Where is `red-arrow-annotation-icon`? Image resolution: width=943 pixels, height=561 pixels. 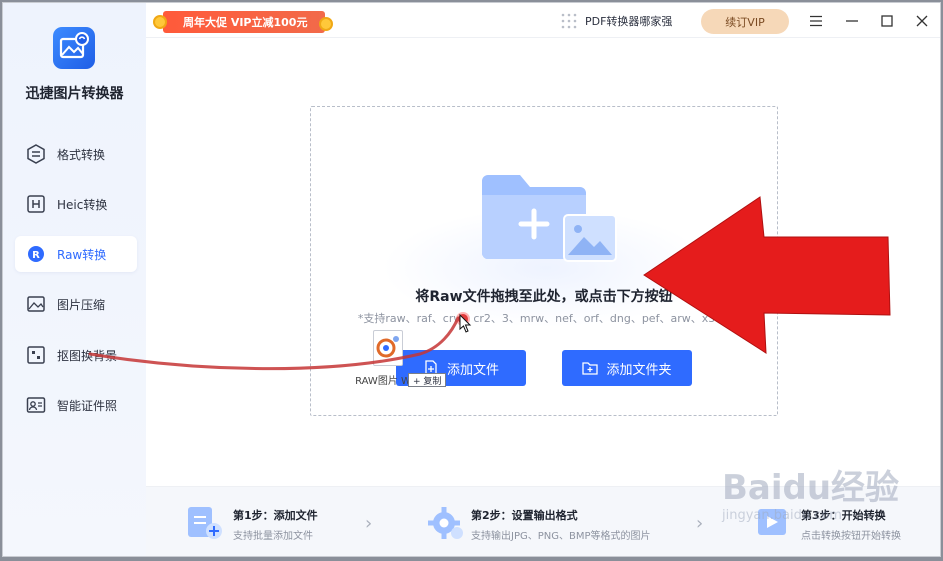
red-arrow-annotation-icon is located at coordinates (767, 275).